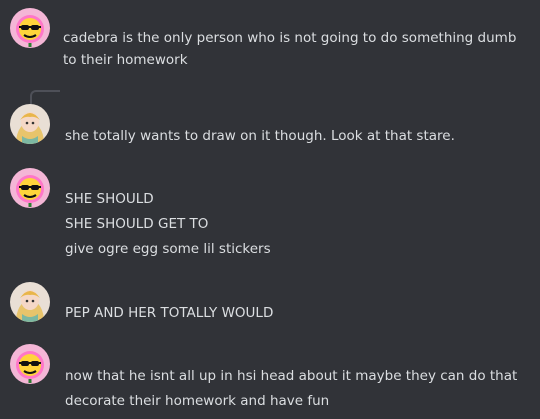 This screenshot has width=540, height=419. What do you see at coordinates (168, 249) in the screenshot?
I see `message-text: give ogre egg some lil stickers` at bounding box center [168, 249].